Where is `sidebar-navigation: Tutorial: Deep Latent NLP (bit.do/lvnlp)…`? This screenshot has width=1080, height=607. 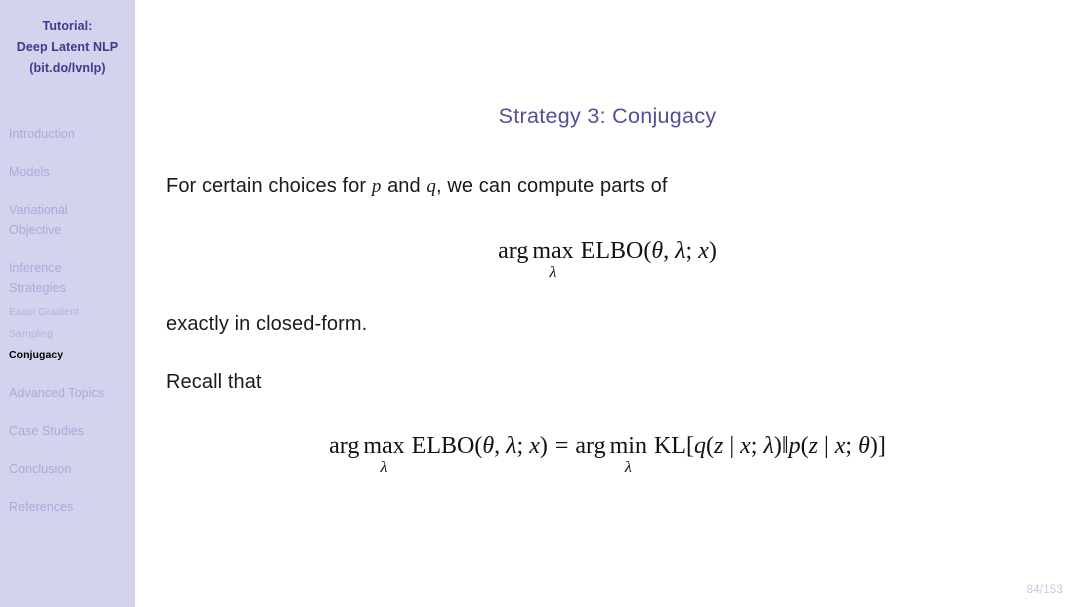
sidebar-navigation: Tutorial: Deep Latent NLP (bit.do/lvnlp)… is located at coordinates (67, 303).